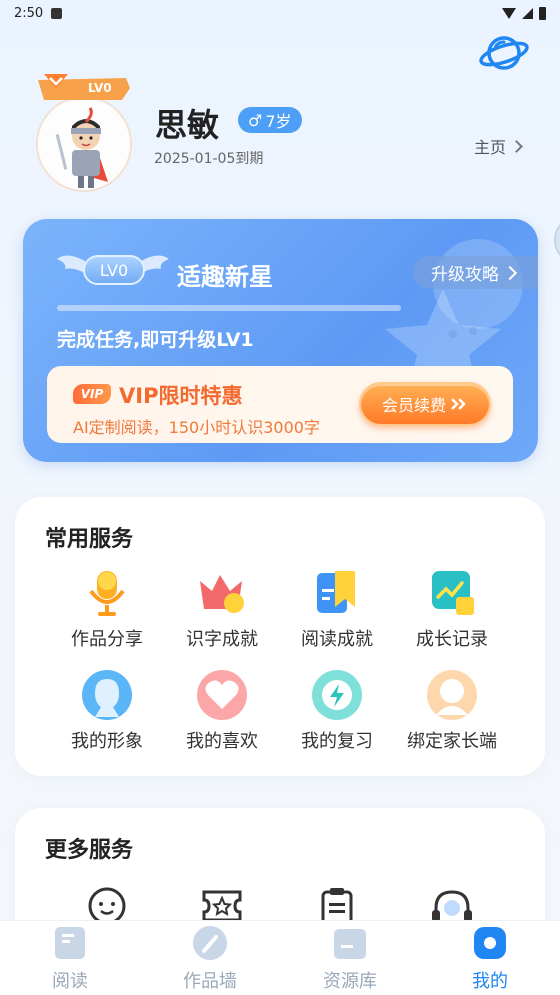  I want to click on profile-icon, so click(490, 943).